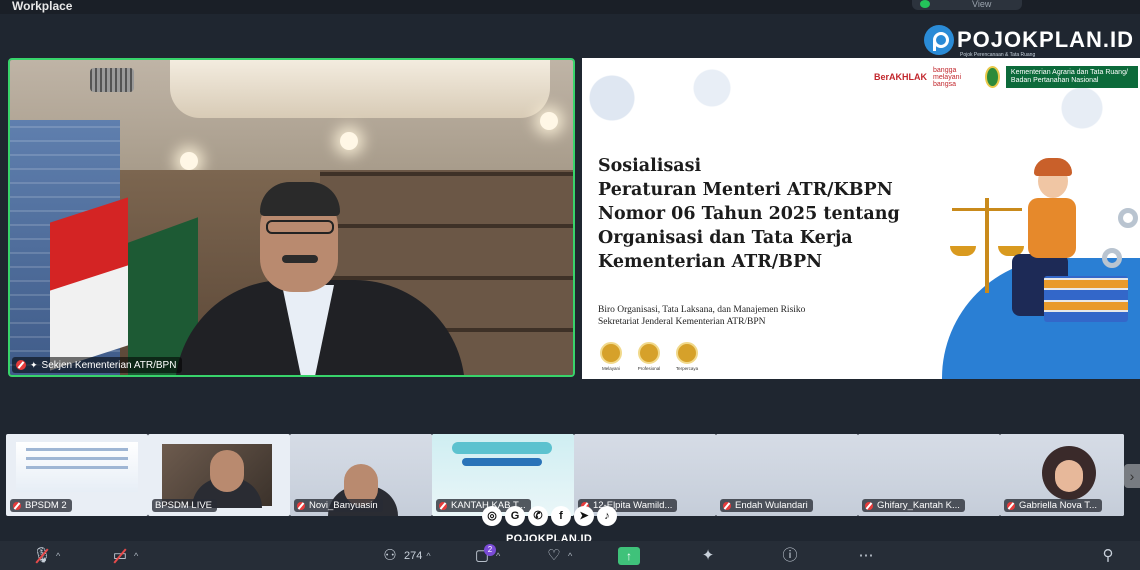  Describe the element at coordinates (682, 322) in the screenshot. I see `slide-subtitle-line: Sekretariat Jenderal Kementerian ATR/BPN` at that location.